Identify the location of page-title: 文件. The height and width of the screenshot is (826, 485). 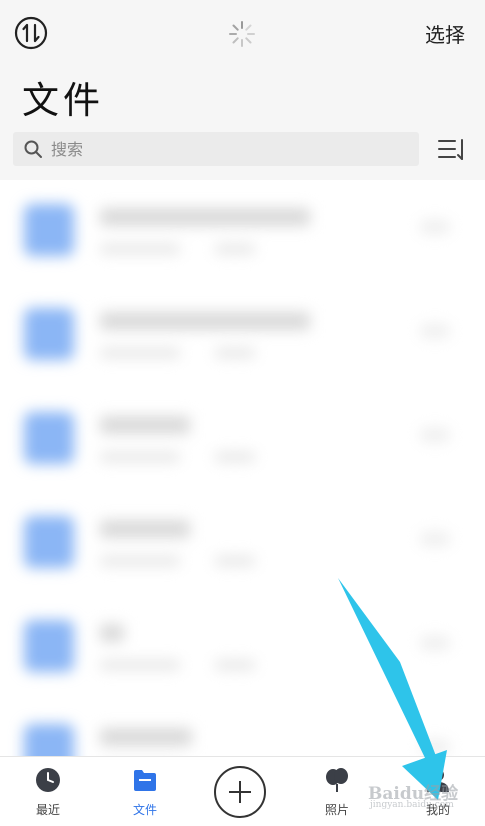
(63, 100).